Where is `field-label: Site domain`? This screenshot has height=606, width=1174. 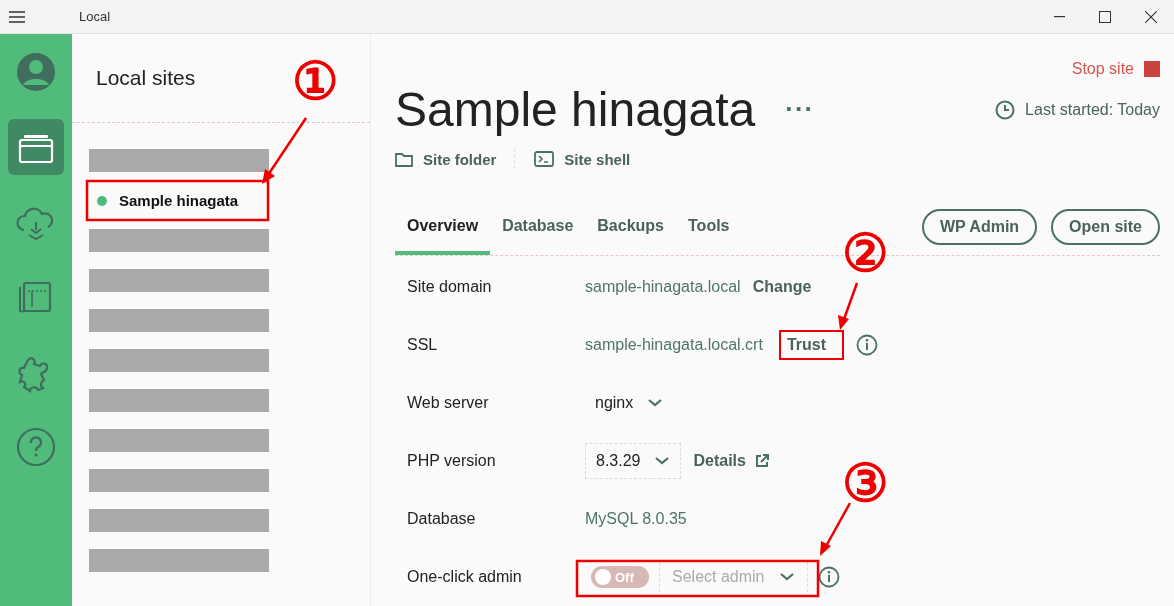
field-label: Site domain is located at coordinates (450, 287).